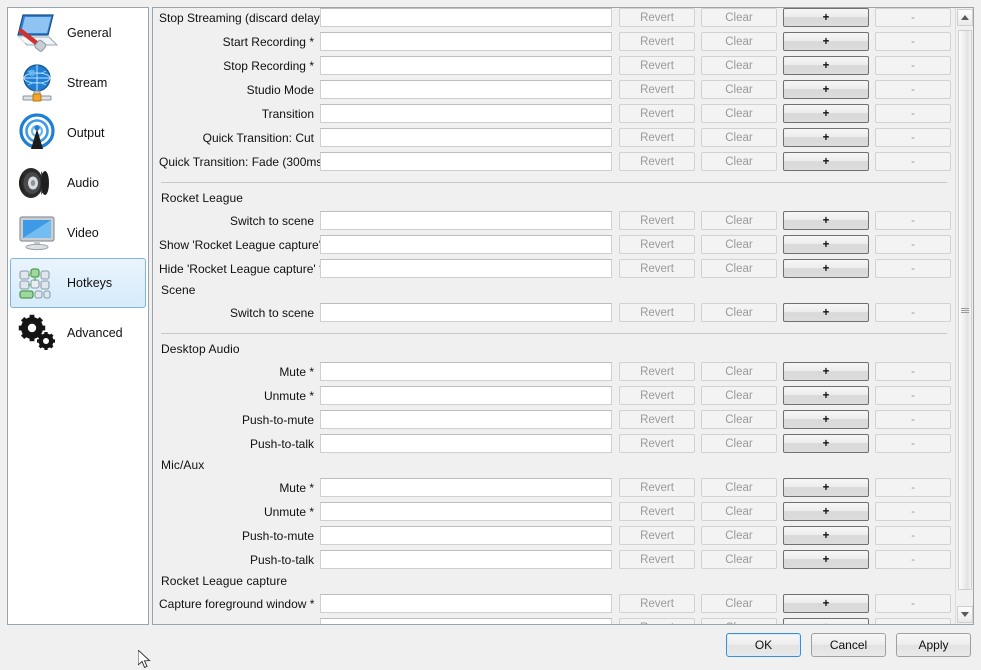  What do you see at coordinates (78, 33) in the screenshot?
I see `sidebar-item-general: General` at bounding box center [78, 33].